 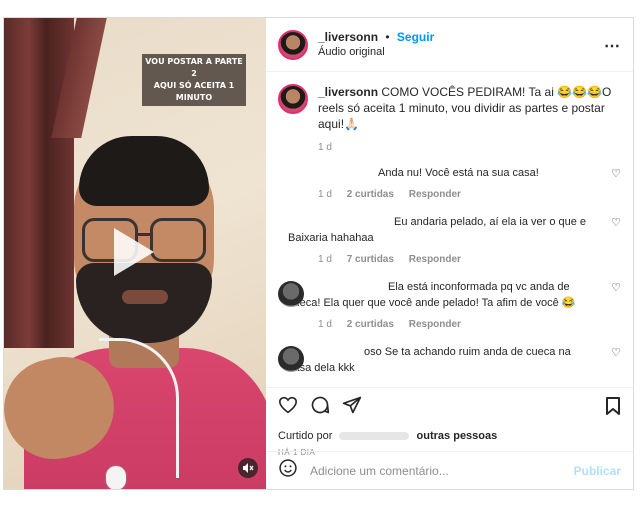 I want to click on bookmark-save-icon, so click(x=613, y=408).